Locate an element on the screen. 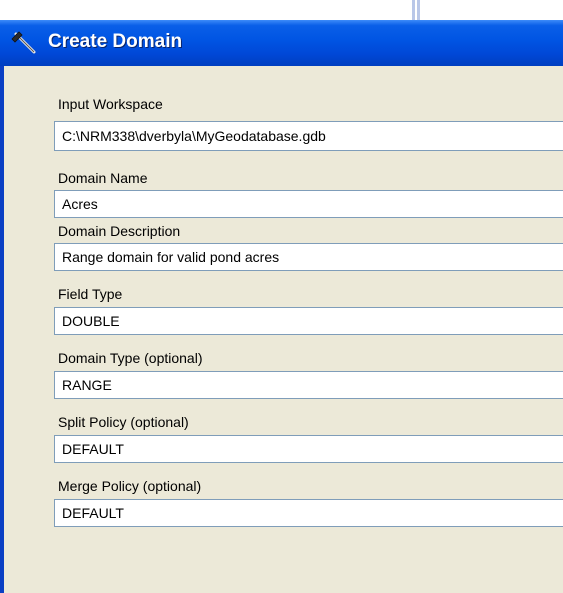 The image size is (563, 593). hammer-icon is located at coordinates (23, 42).